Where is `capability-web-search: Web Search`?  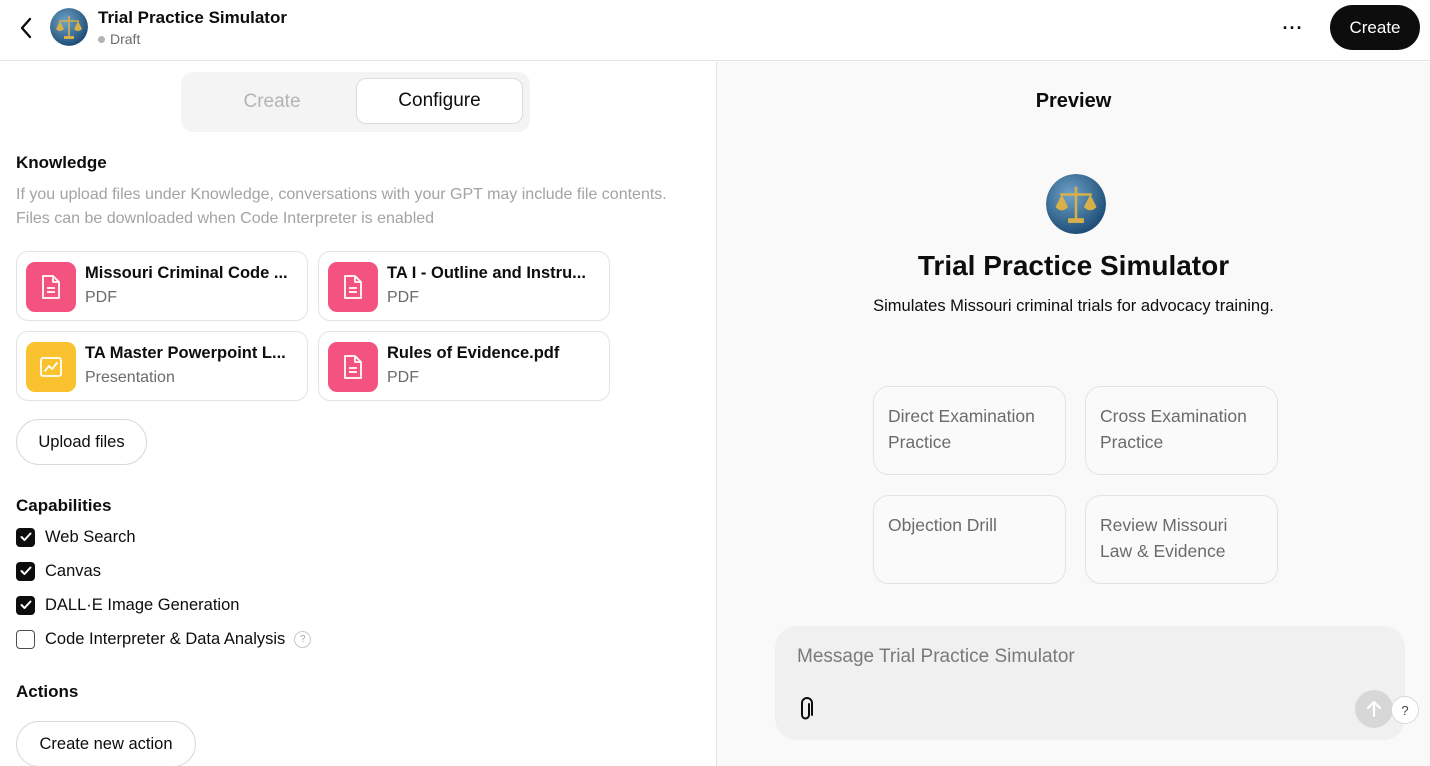
capability-web-search: Web Search is located at coordinates (76, 537).